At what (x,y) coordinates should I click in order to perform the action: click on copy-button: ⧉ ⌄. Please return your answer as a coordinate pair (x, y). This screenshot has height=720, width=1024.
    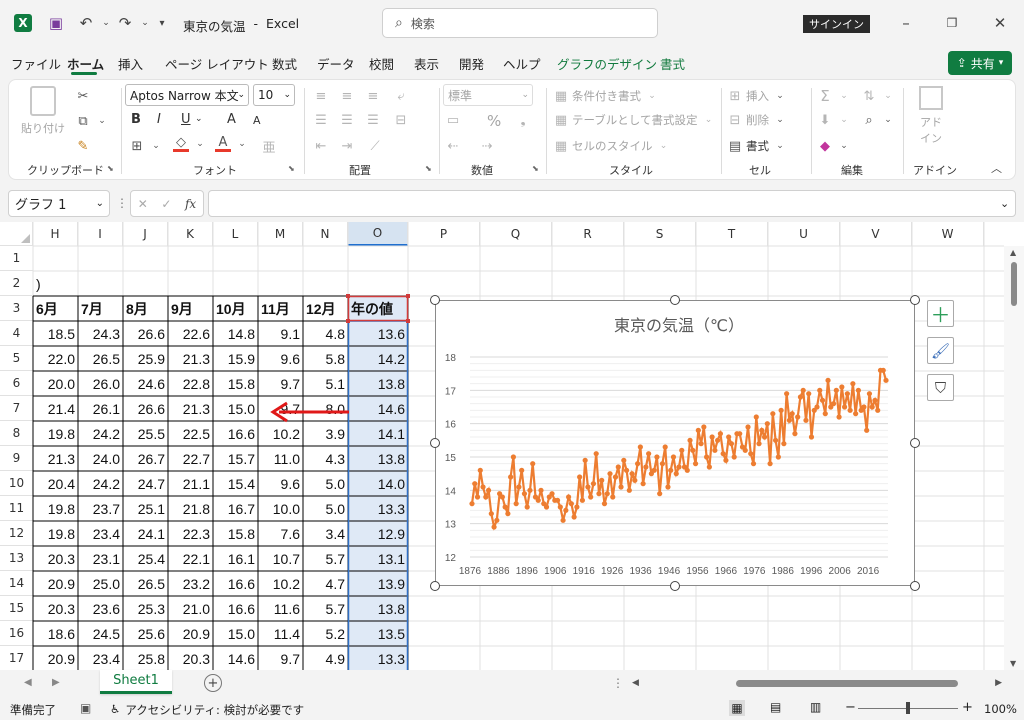
    Looking at the image, I should click on (92, 121).